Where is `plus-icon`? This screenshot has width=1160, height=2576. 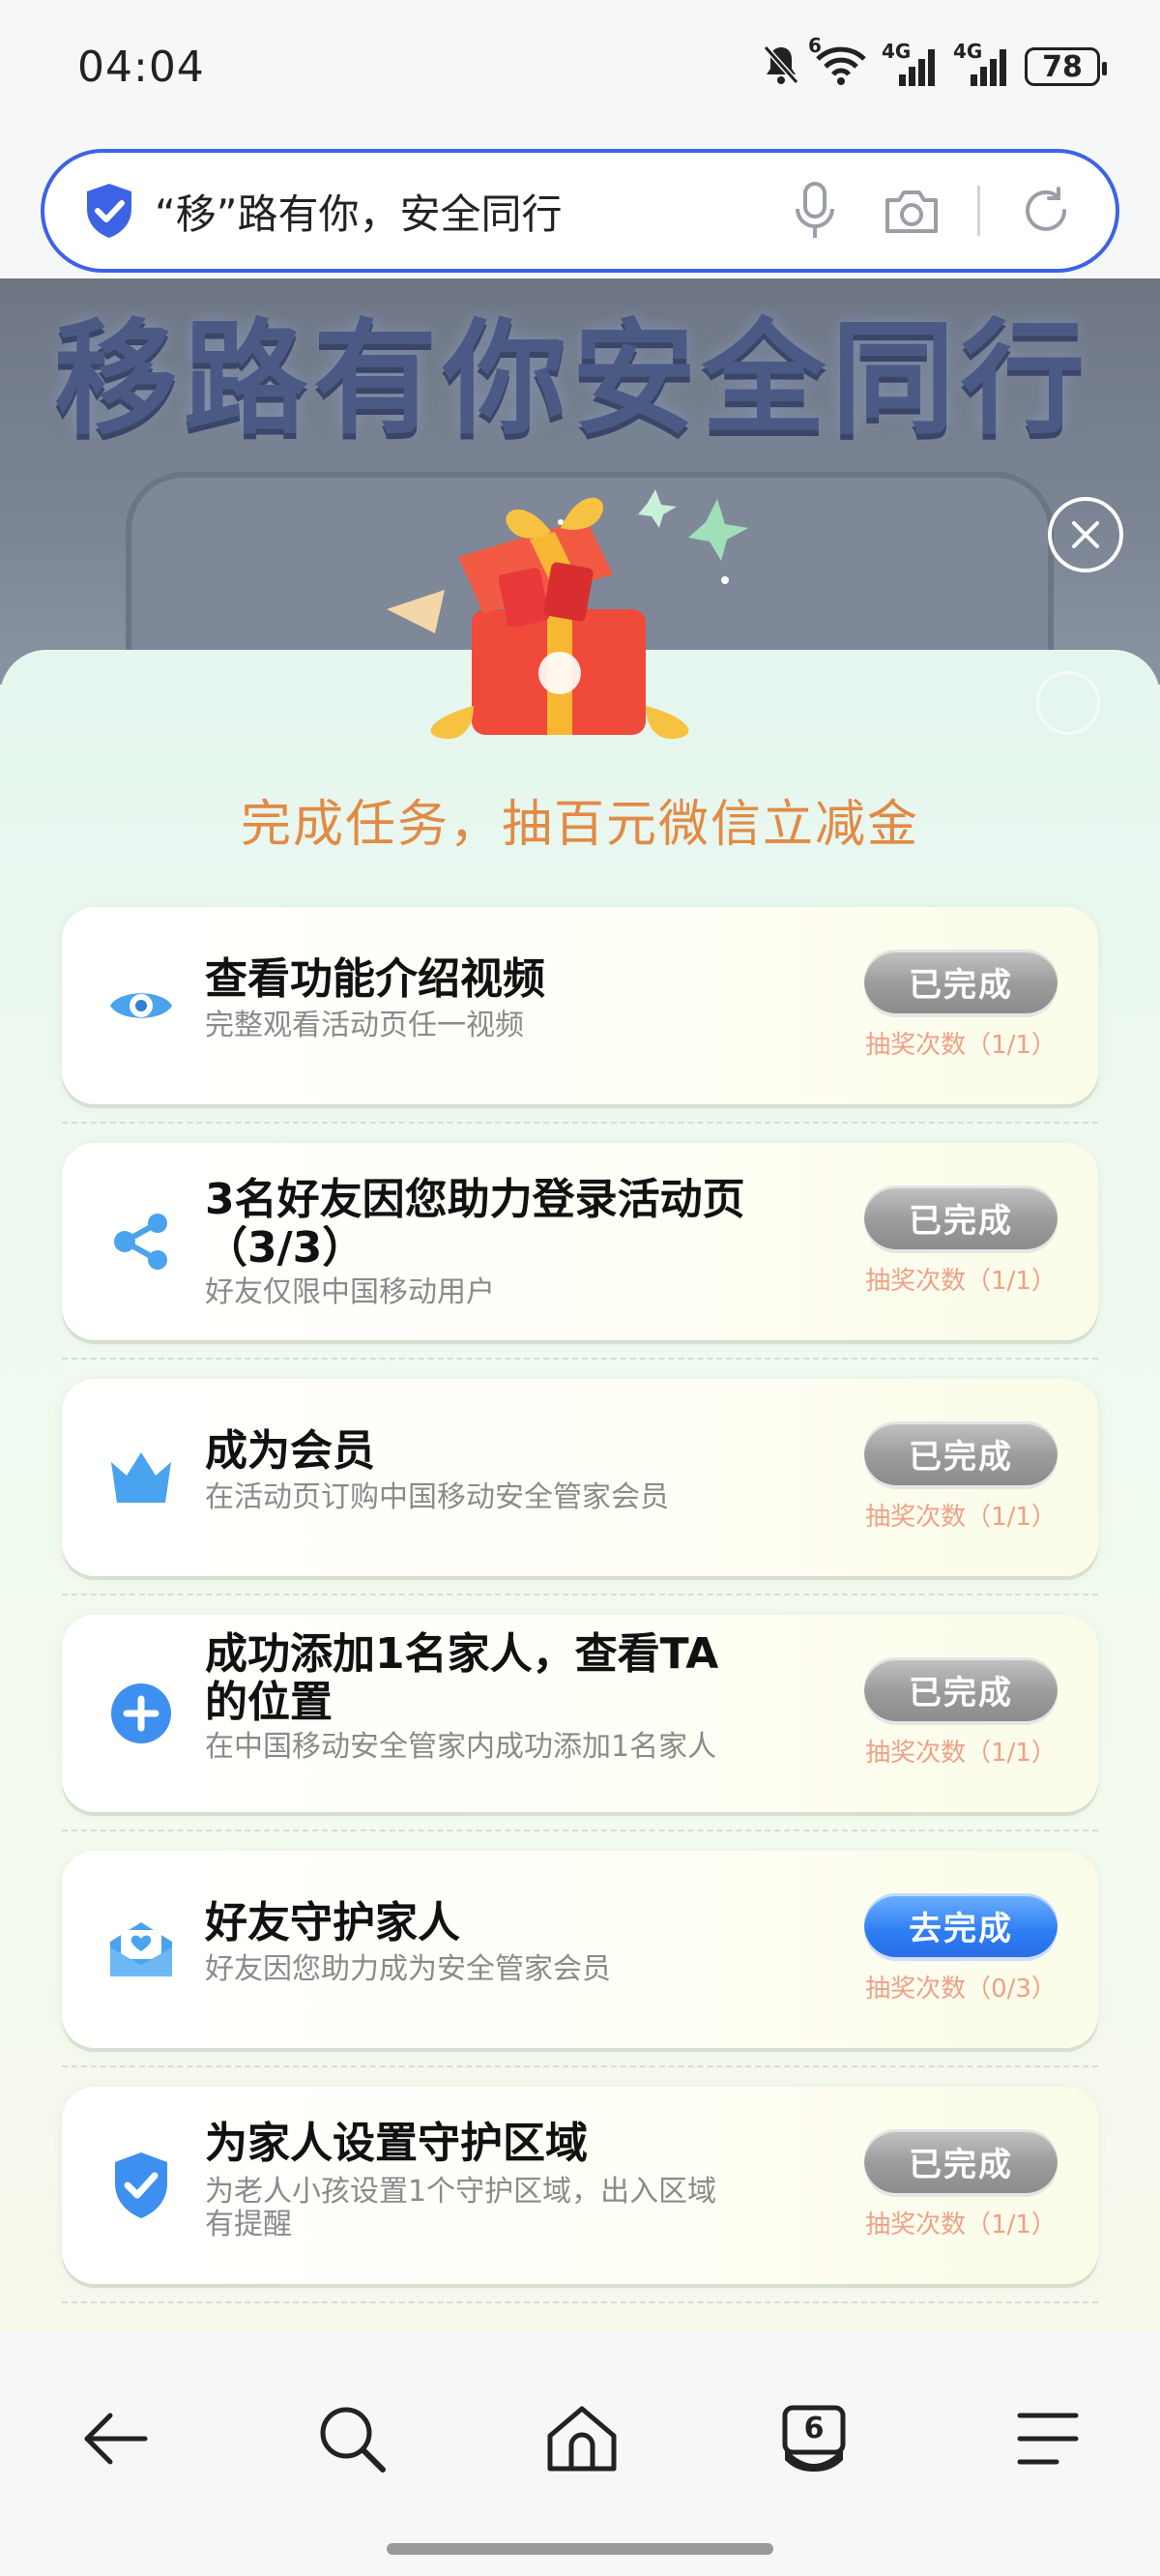
plus-icon is located at coordinates (141, 1713).